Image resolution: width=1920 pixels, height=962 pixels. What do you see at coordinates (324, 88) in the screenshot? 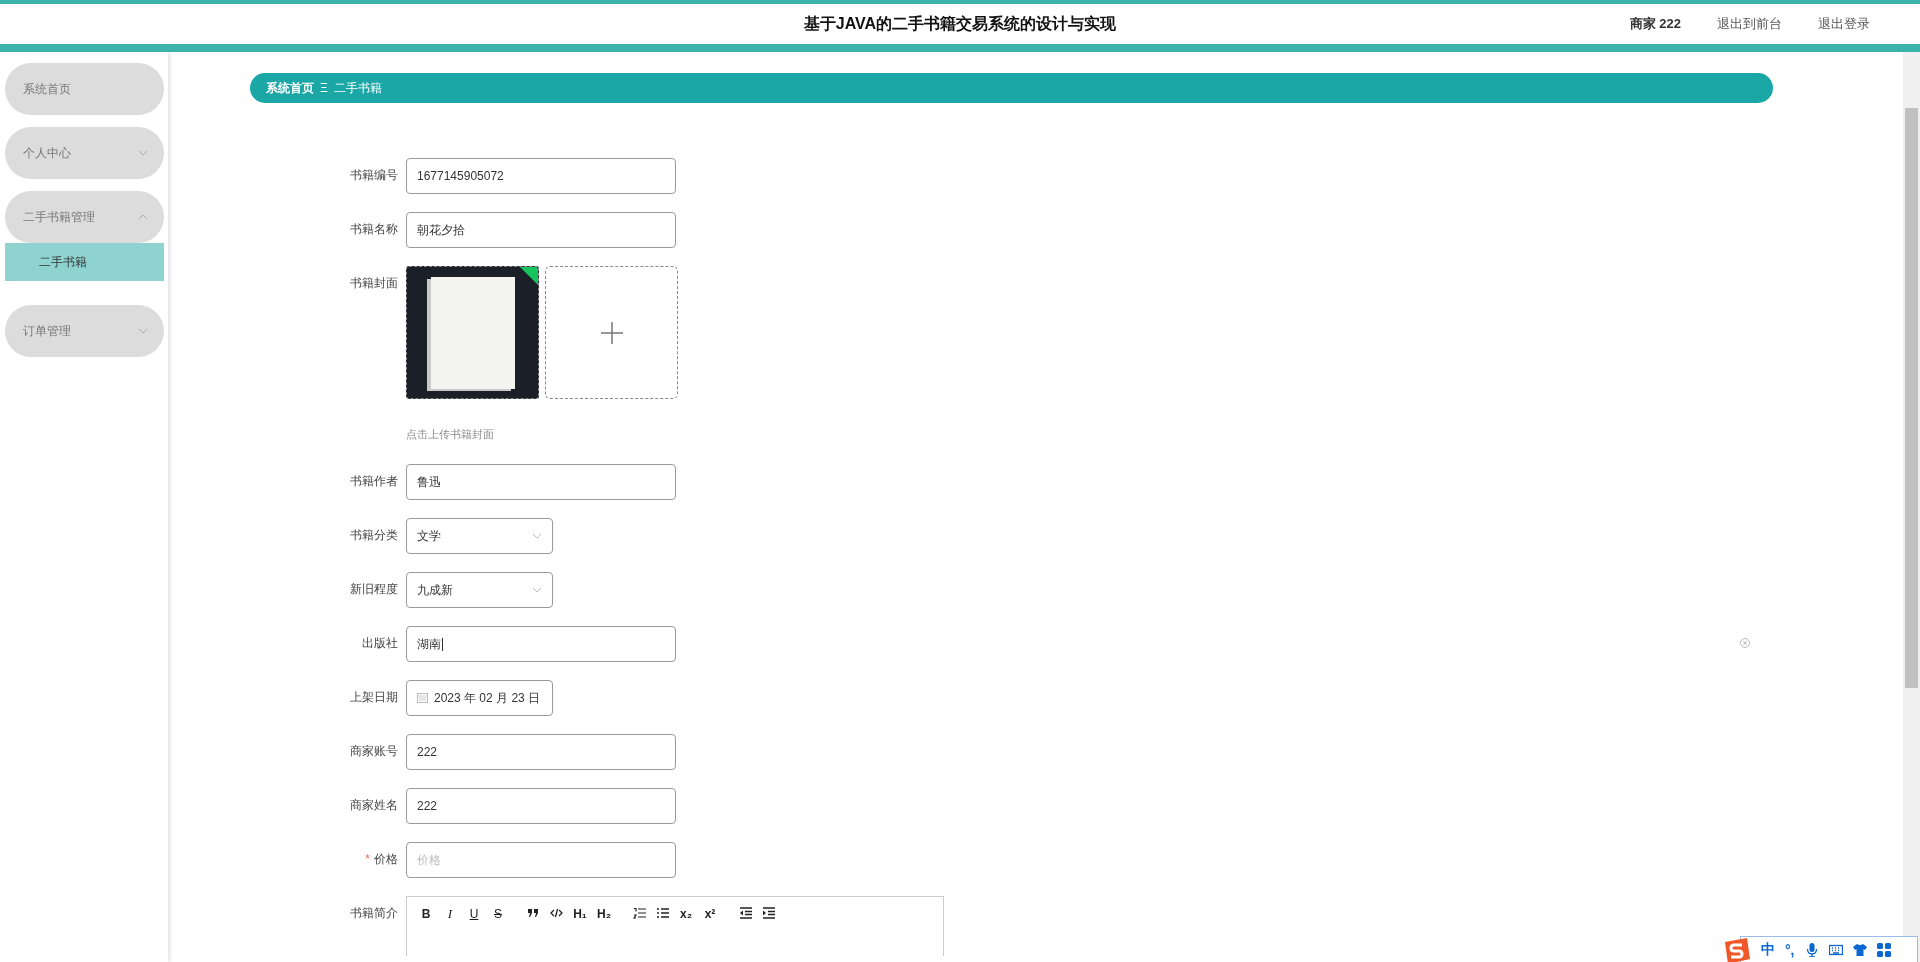
I see `breadcrumb-separator: Ξ` at bounding box center [324, 88].